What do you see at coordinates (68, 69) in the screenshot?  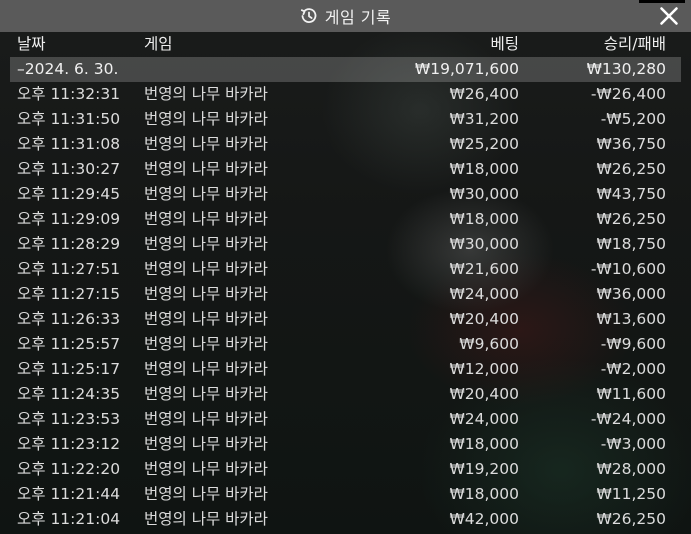 I see `date-group-label: –2024. 6. 30.` at bounding box center [68, 69].